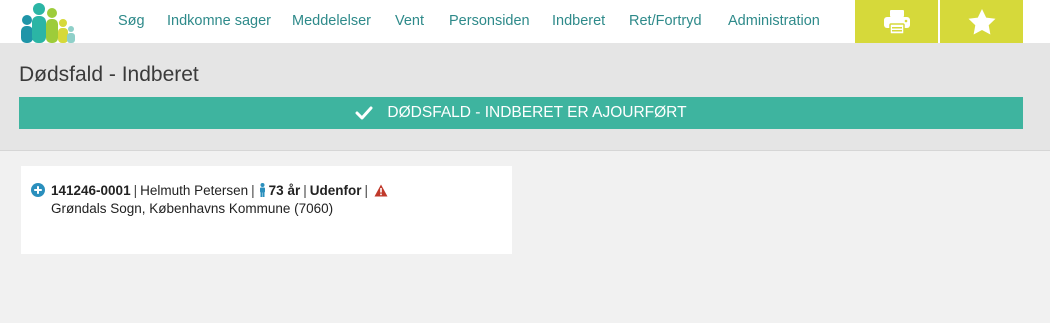 The height and width of the screenshot is (323, 1050). I want to click on favorite-button, so click(981, 21).